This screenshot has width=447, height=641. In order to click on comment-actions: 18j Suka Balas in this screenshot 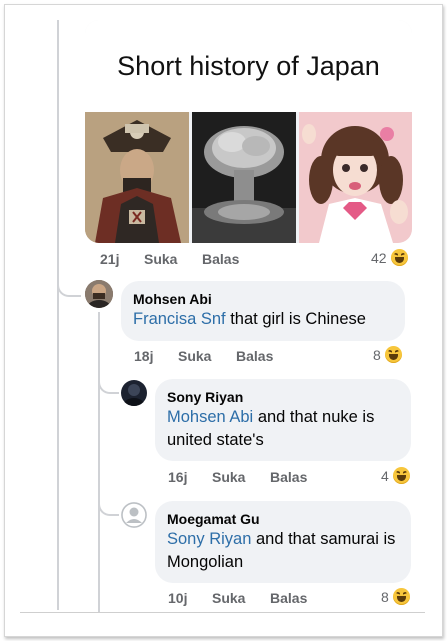, I will do `click(234, 357)`.